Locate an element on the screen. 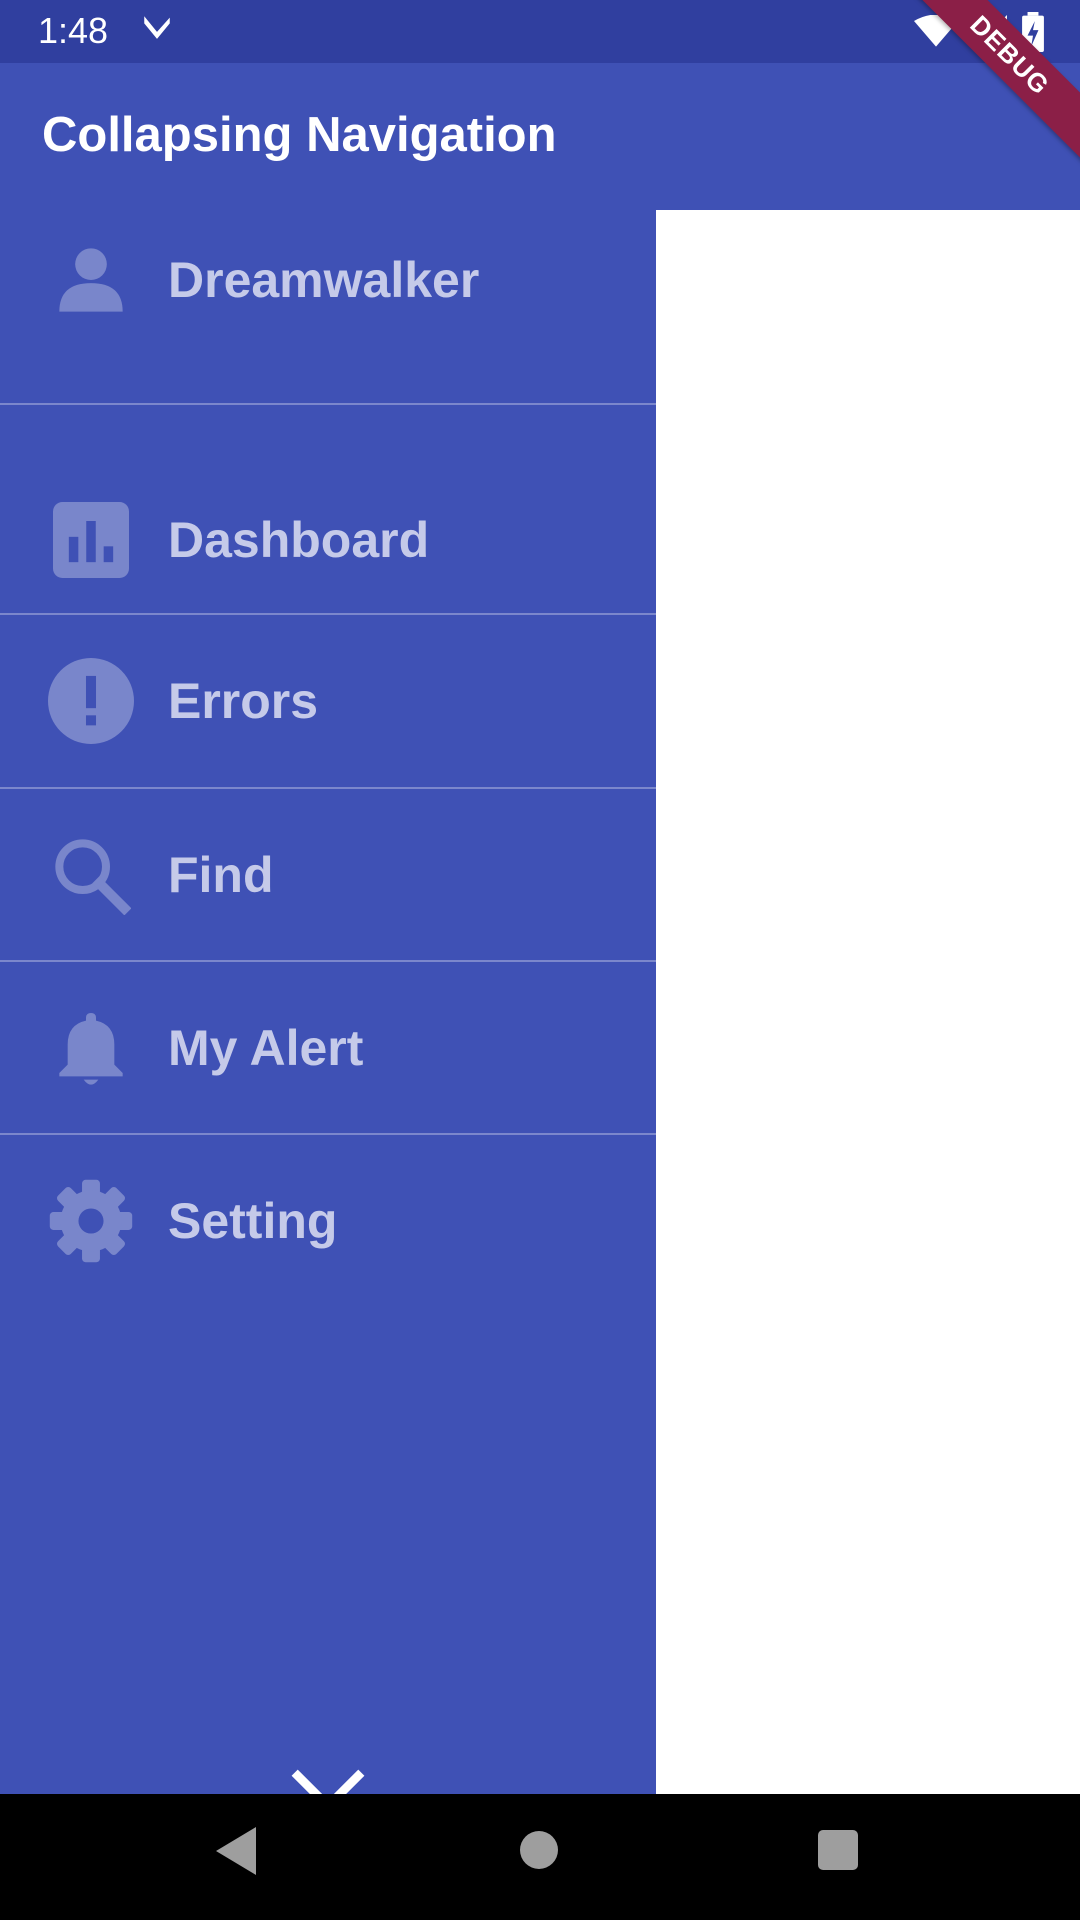 The height and width of the screenshot is (1920, 1080). status-bar: 1:48 is located at coordinates (540, 31).